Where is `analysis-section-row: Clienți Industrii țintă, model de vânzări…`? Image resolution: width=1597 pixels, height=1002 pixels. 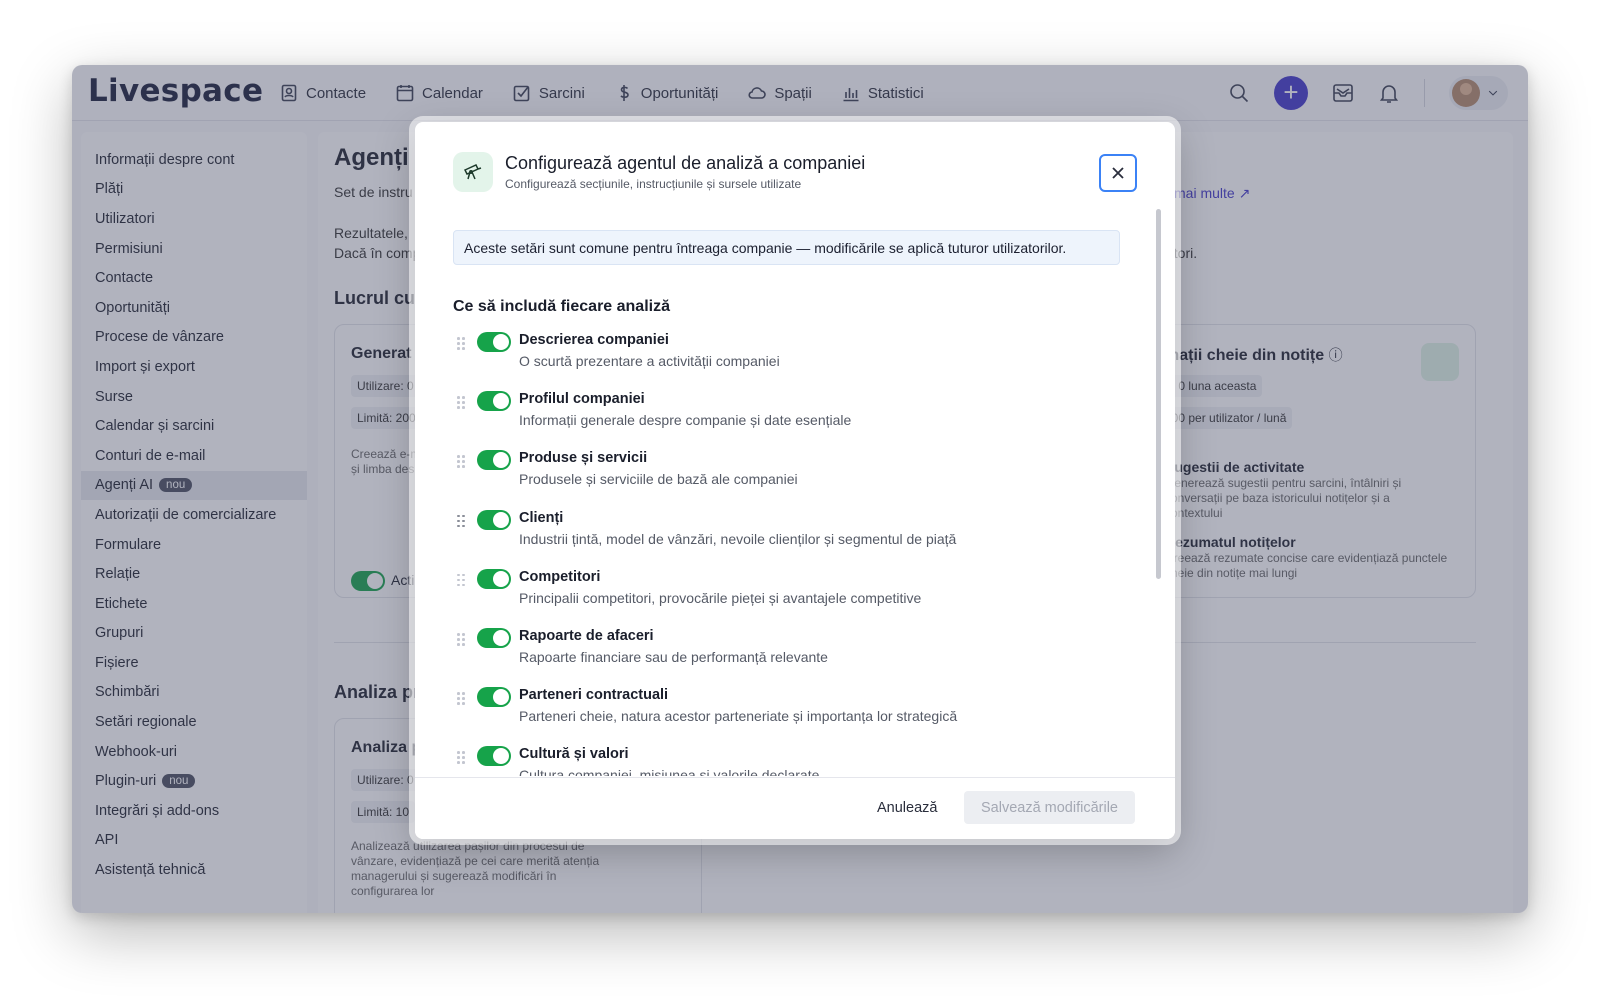
analysis-section-row: Clienți Industrii țintă, model de vânzări… is located at coordinates (793, 538).